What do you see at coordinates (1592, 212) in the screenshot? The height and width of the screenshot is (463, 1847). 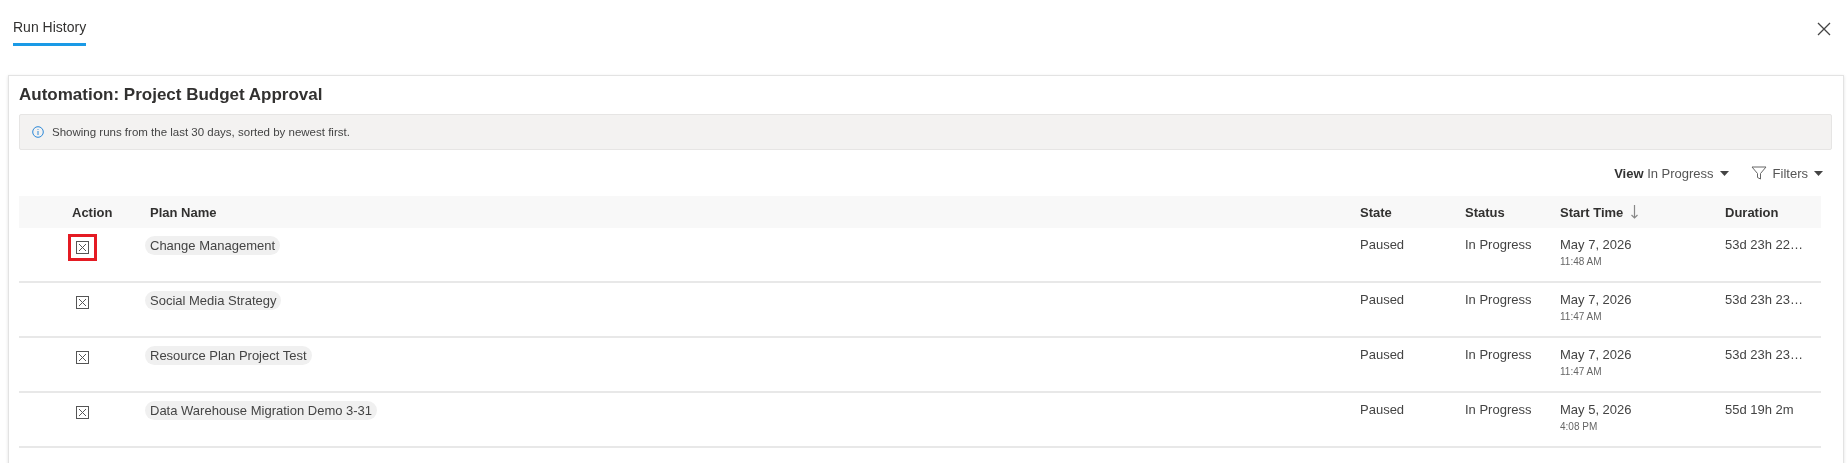 I see `column-header: Start Time` at bounding box center [1592, 212].